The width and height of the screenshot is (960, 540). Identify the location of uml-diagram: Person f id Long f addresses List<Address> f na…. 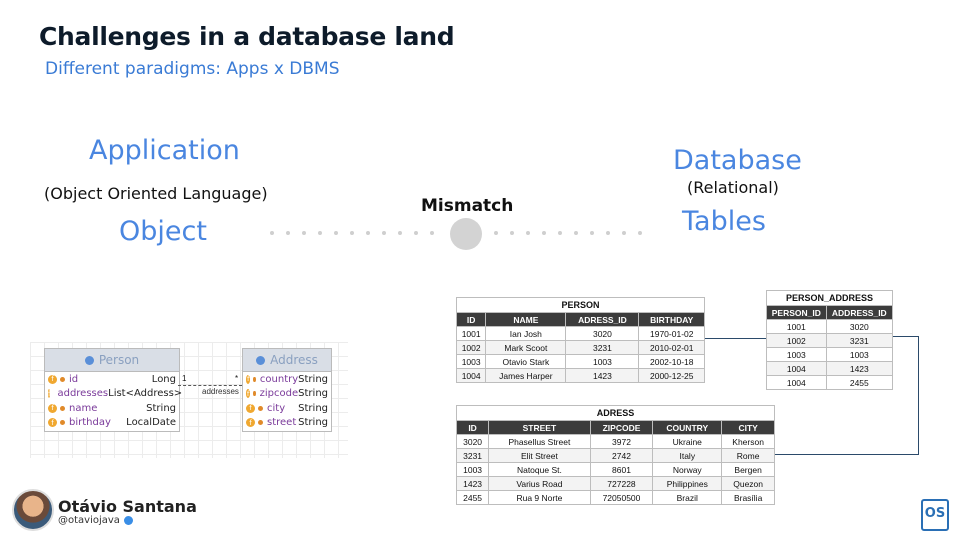
(189, 400).